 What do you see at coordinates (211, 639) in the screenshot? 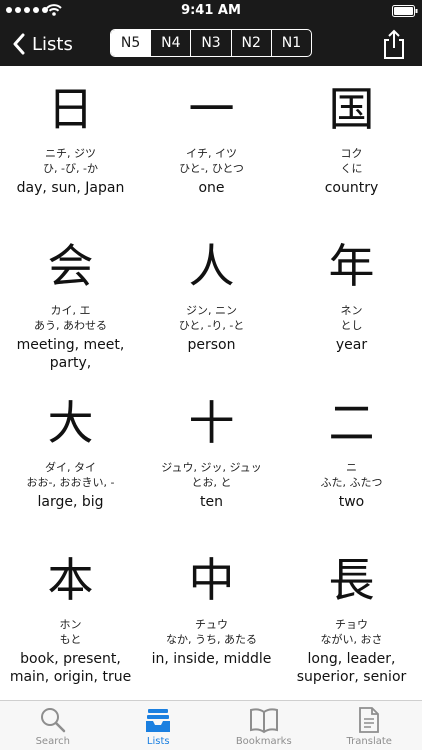
I see `kunyomi-reading: なか, うち, あたる` at bounding box center [211, 639].